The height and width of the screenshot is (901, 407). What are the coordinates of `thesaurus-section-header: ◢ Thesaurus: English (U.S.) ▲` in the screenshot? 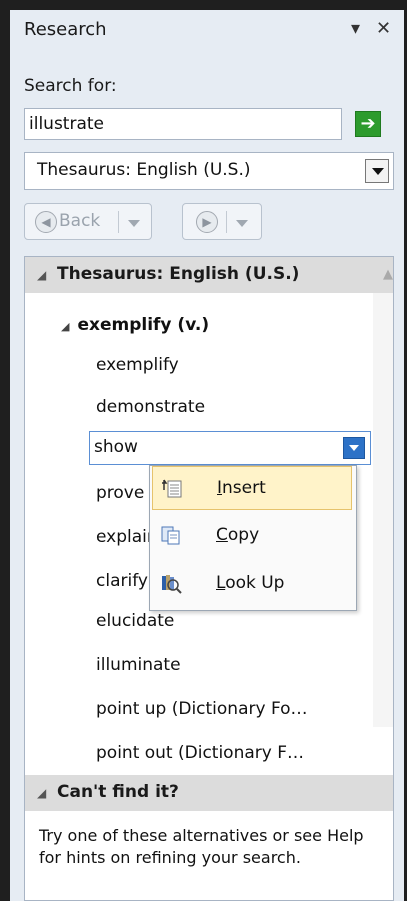 It's located at (209, 275).